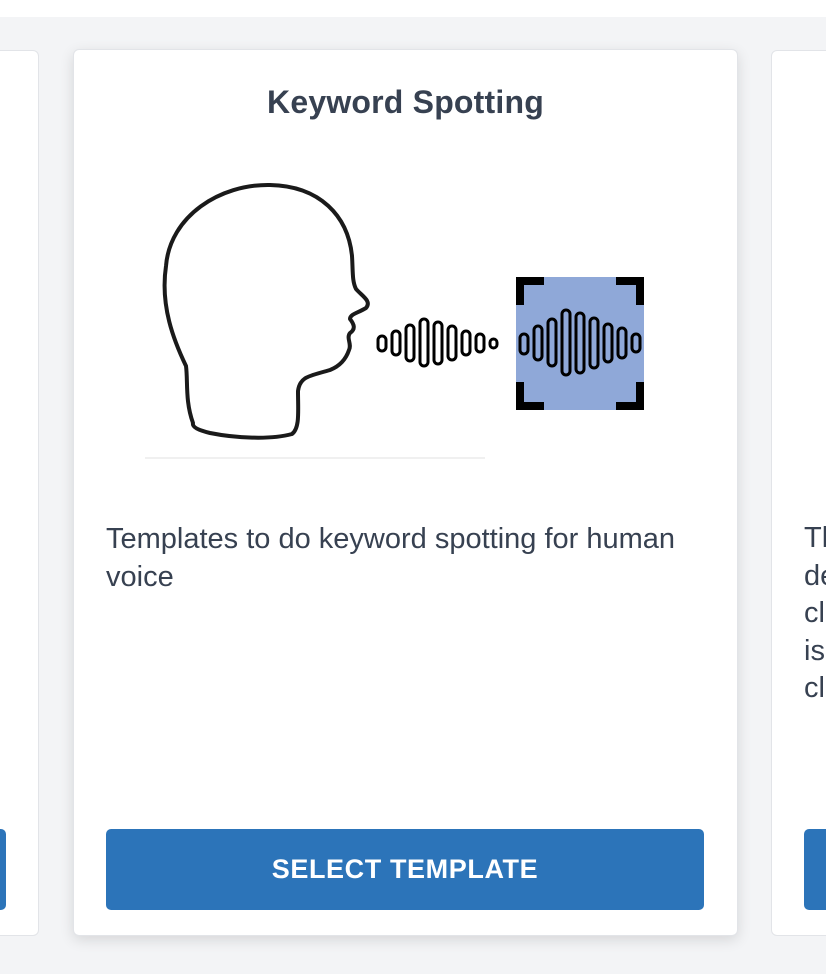  Describe the element at coordinates (405, 102) in the screenshot. I see `template-card-title: Keyword Spotting` at that location.